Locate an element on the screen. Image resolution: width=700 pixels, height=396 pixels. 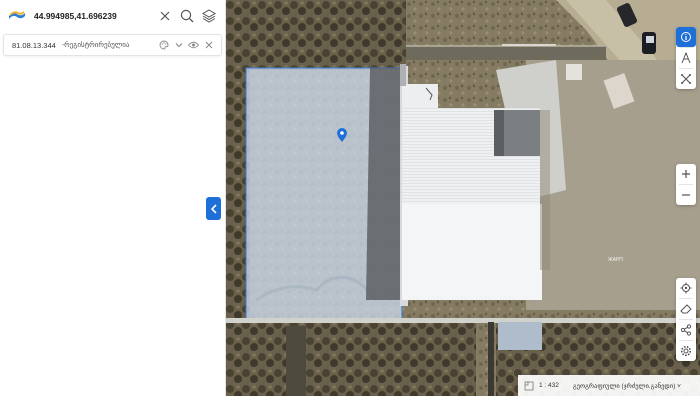
collapse-panel-button is located at coordinates (213, 208).